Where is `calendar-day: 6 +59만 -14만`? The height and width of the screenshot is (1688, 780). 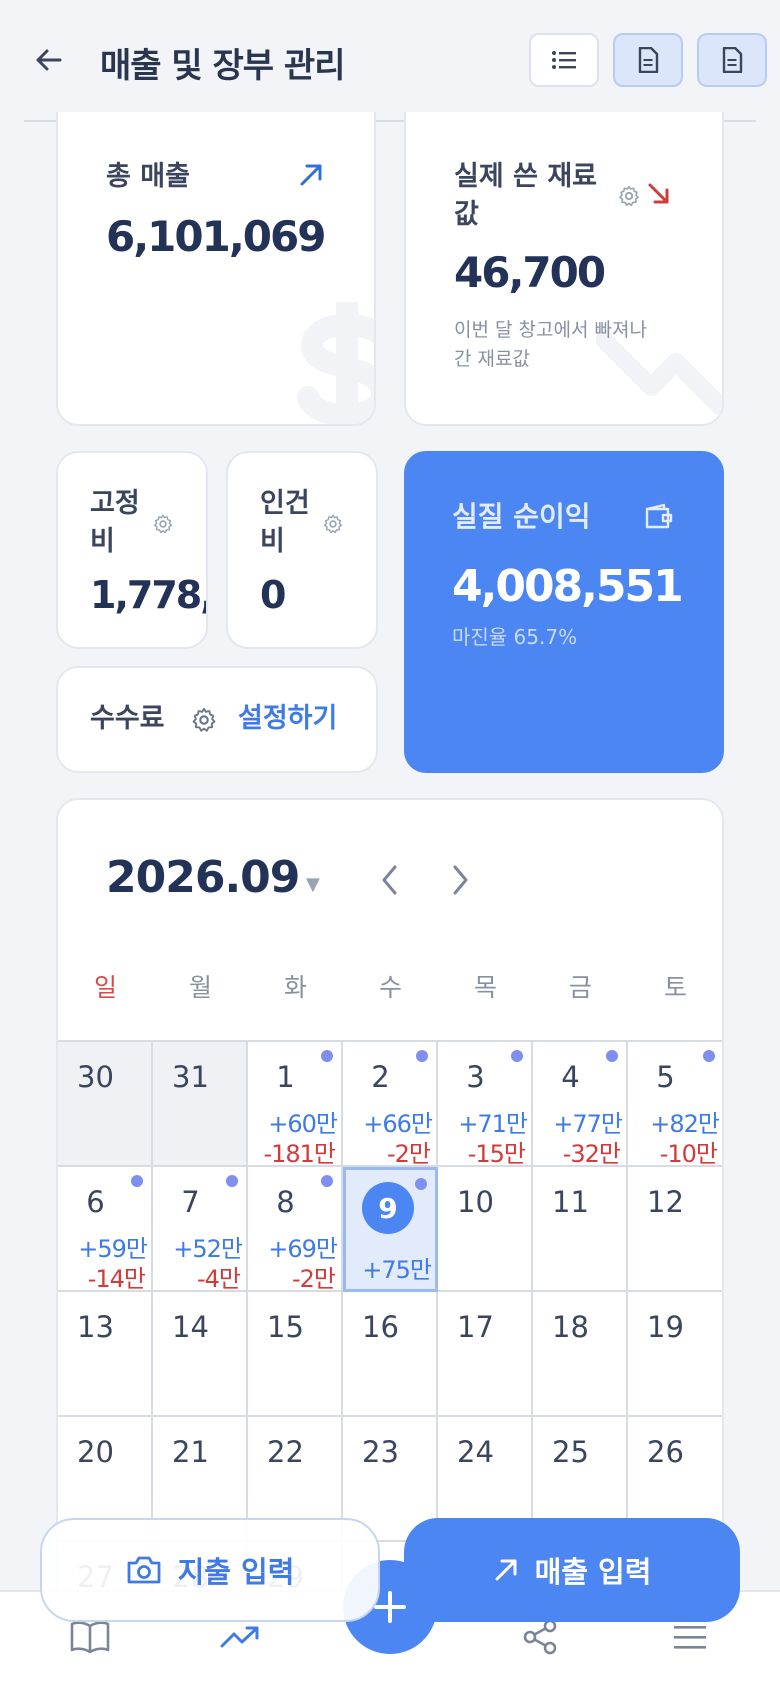 calendar-day: 6 +59만 -14만 is located at coordinates (105, 1230).